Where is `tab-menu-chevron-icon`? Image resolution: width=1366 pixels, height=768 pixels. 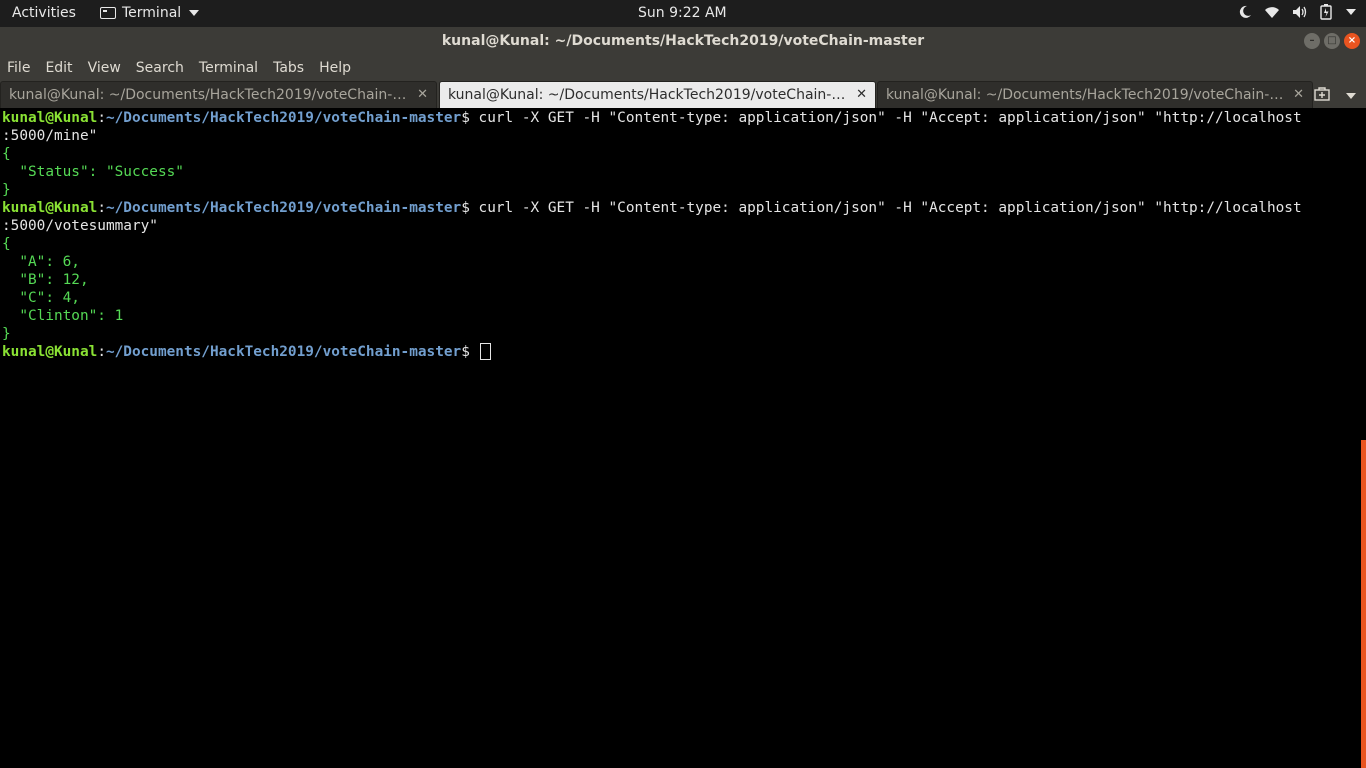 tab-menu-chevron-icon is located at coordinates (1351, 95).